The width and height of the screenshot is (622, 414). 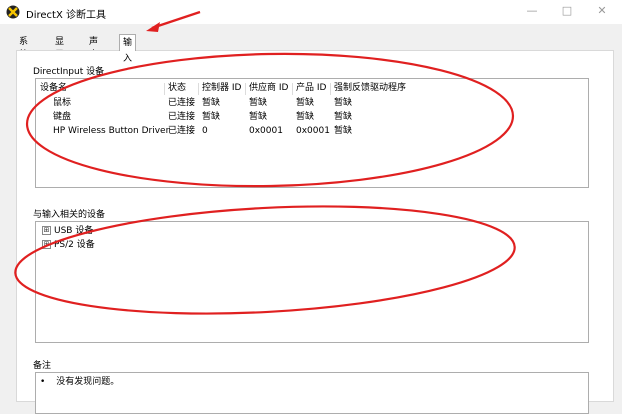 I want to click on tree-item-ps2: ⊞ PS/2 设备, so click(x=68, y=245).